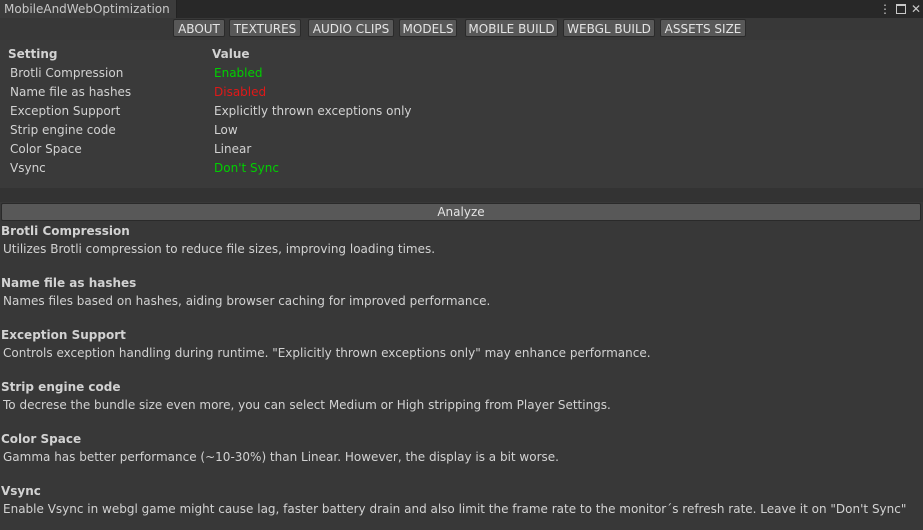 This screenshot has width=923, height=530. Describe the element at coordinates (199, 28) in the screenshot. I see `tab-about: ABOUT` at that location.